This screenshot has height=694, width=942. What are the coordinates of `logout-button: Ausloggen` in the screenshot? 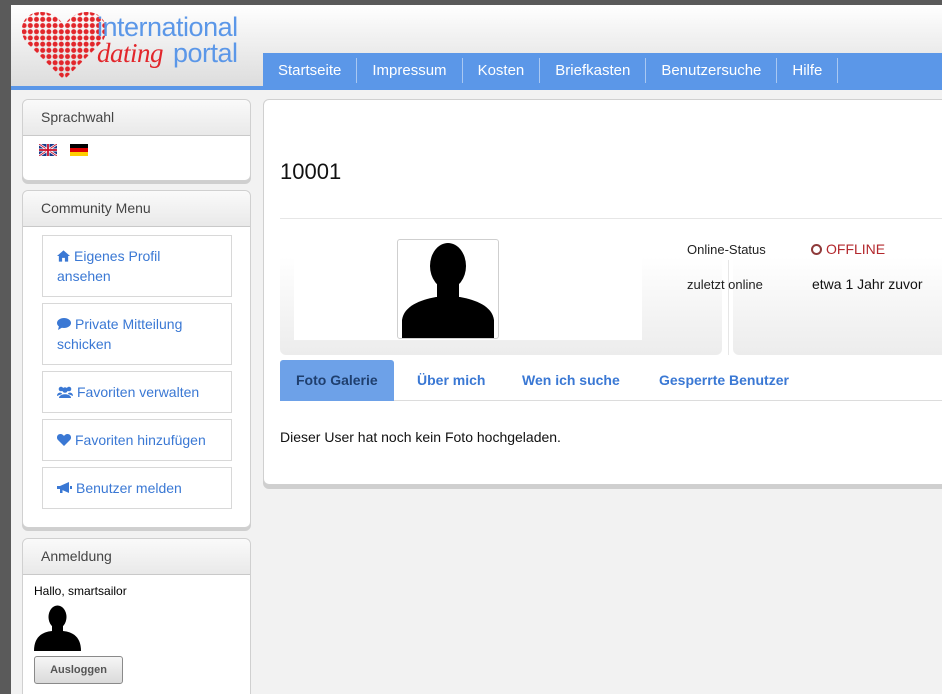 It's located at (78, 670).